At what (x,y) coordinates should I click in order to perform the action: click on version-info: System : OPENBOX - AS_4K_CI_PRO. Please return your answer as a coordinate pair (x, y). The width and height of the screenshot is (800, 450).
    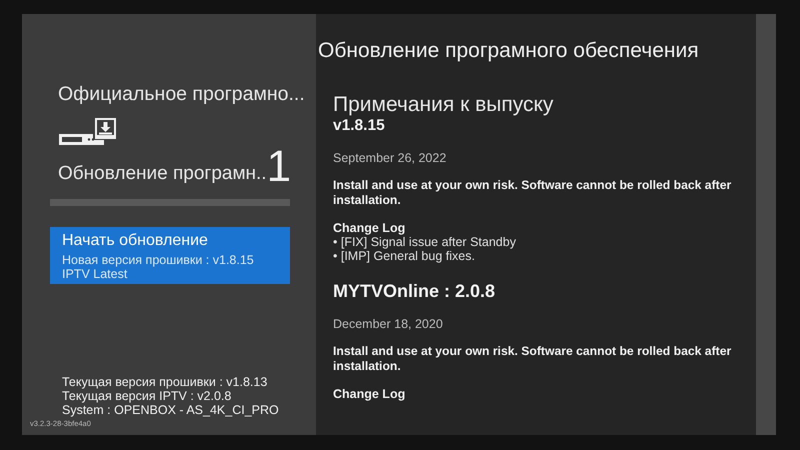
    Looking at the image, I should click on (171, 410).